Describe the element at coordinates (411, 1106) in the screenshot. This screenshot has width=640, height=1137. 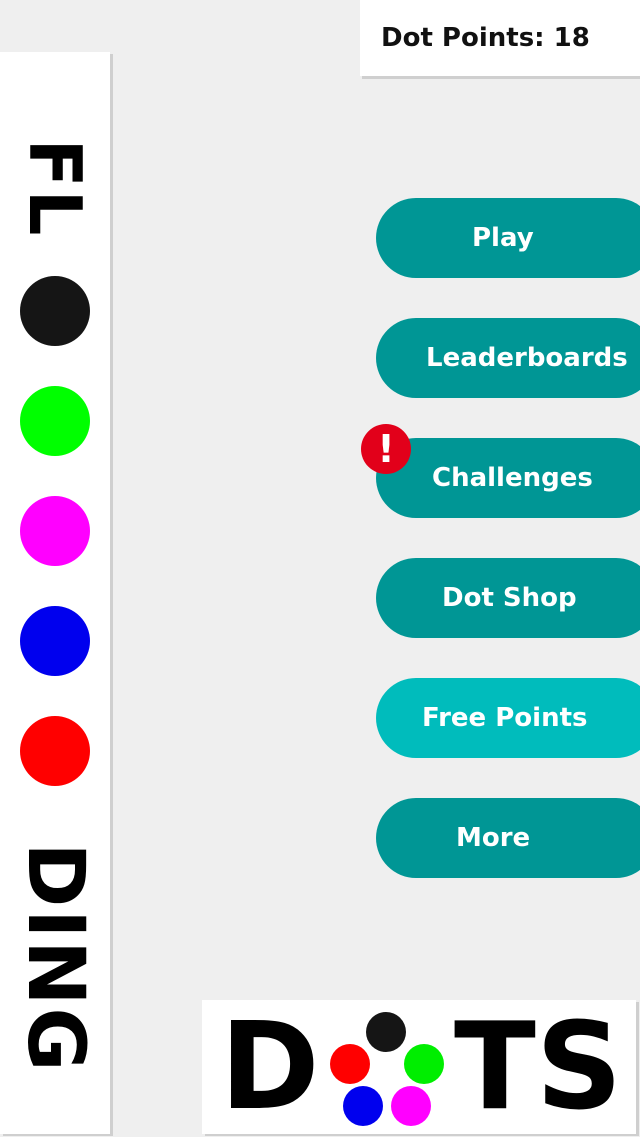
I see `dots-logo-magenta-dot` at that location.